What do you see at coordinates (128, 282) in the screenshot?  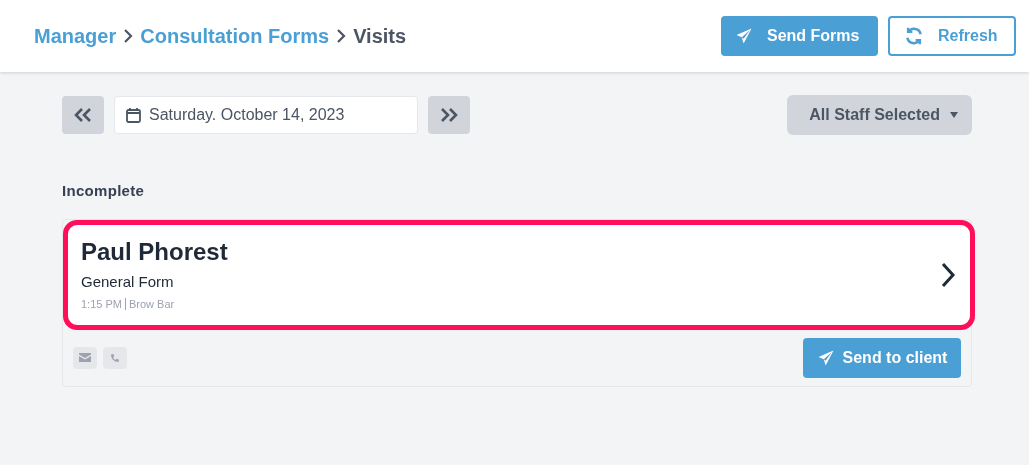 I see `form-name: General Form` at bounding box center [128, 282].